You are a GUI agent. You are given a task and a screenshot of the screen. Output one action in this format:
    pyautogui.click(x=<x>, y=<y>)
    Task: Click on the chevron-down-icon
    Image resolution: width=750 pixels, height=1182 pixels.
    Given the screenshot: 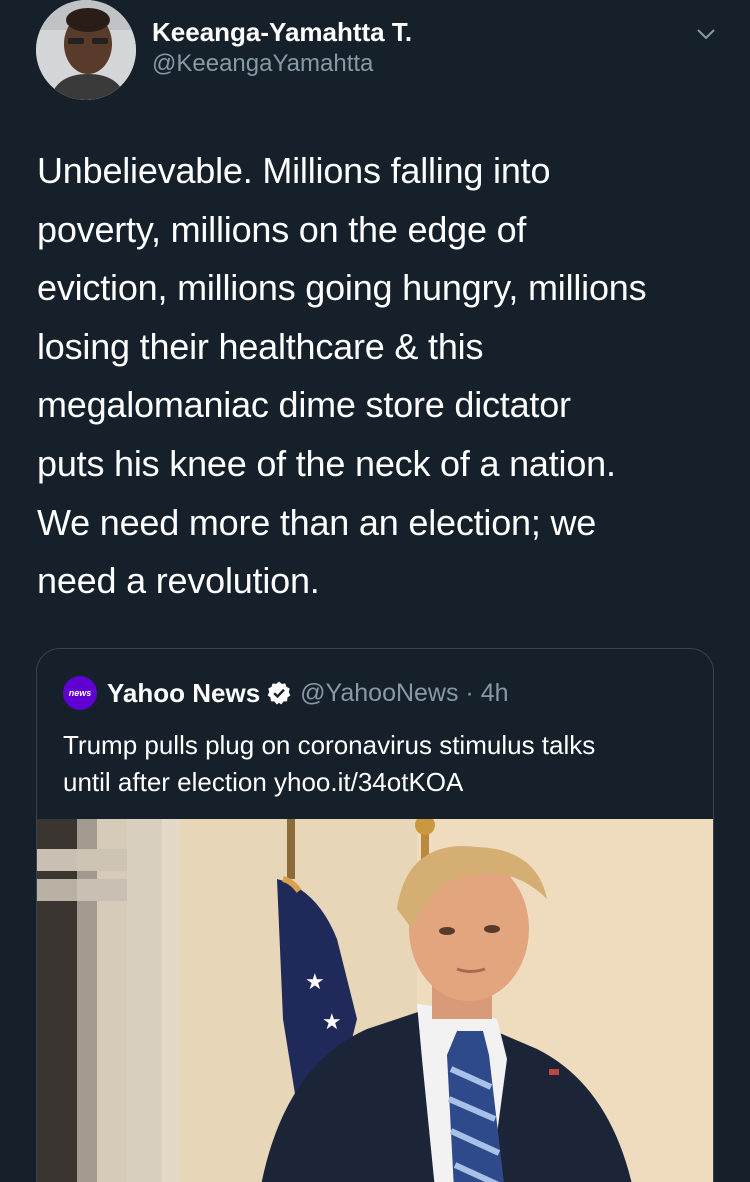 What is the action you would take?
    pyautogui.click(x=706, y=34)
    